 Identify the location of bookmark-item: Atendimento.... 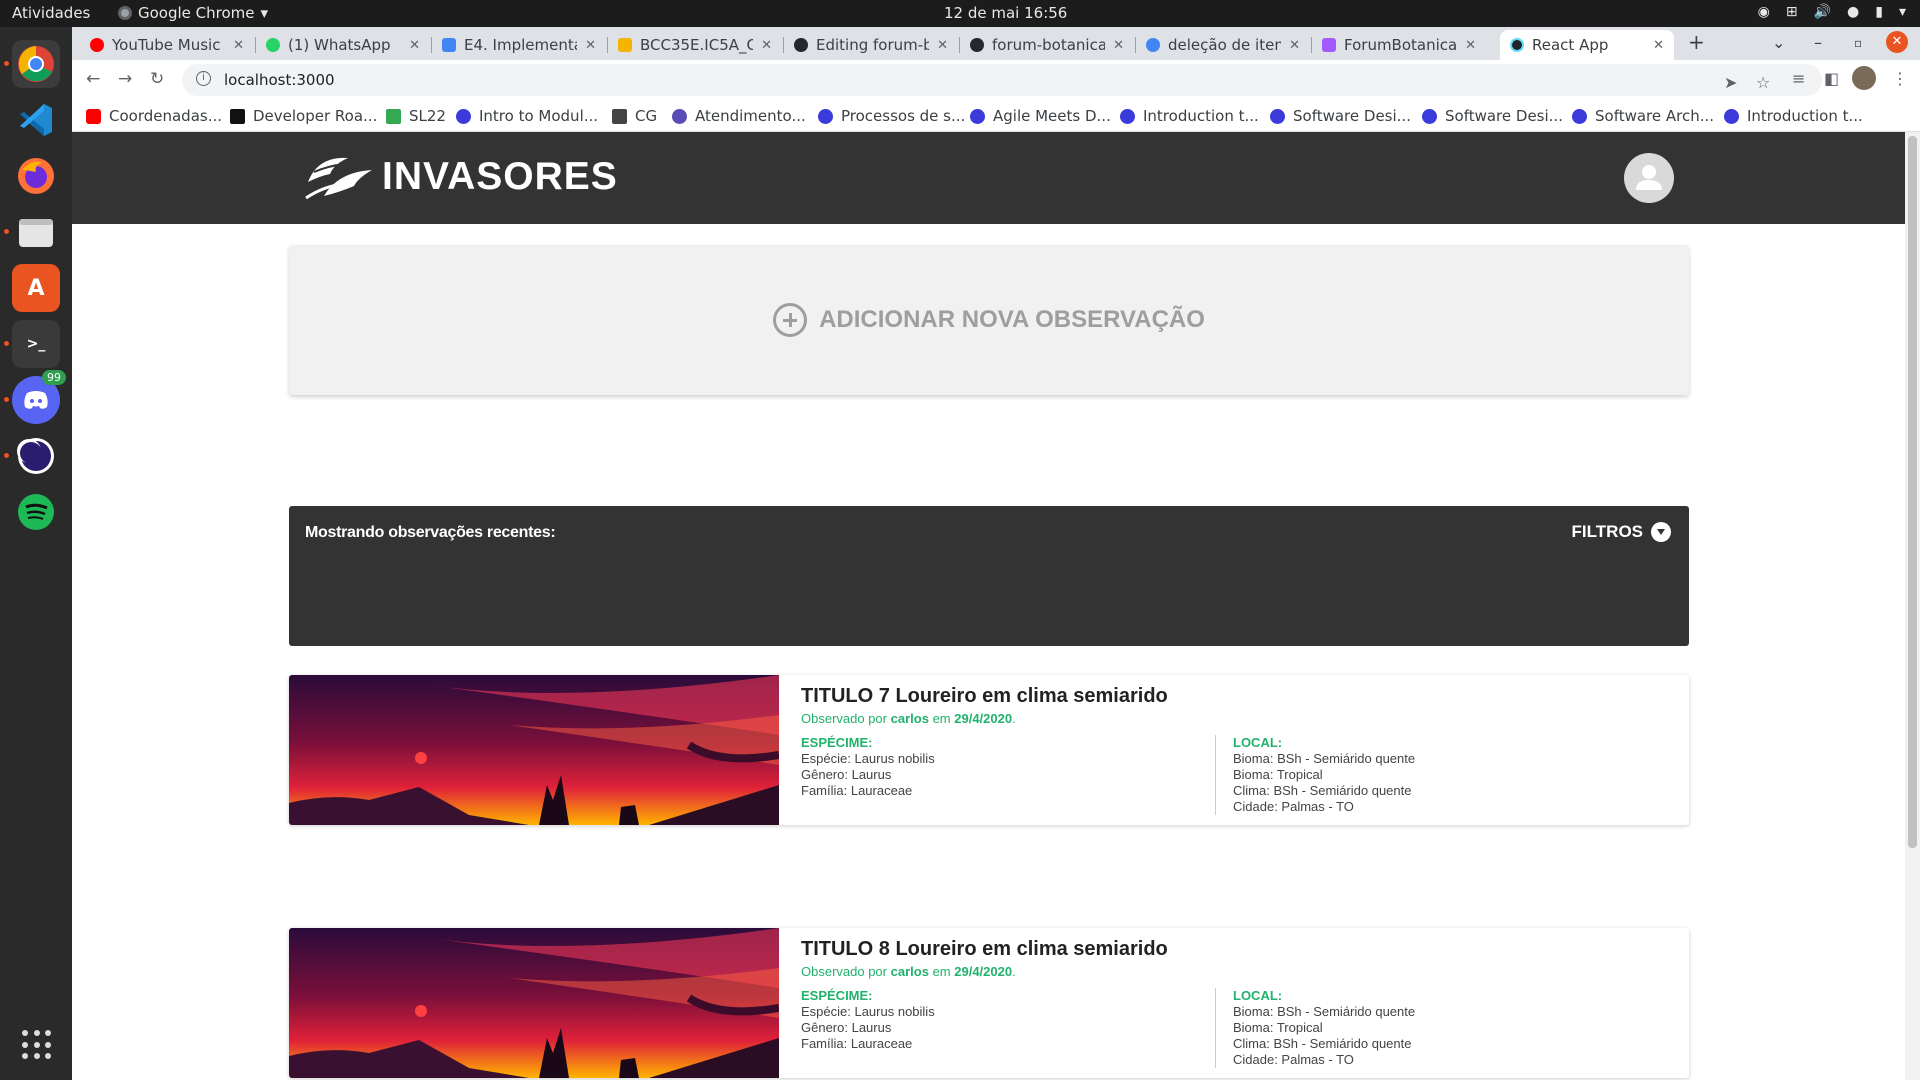
(739, 116).